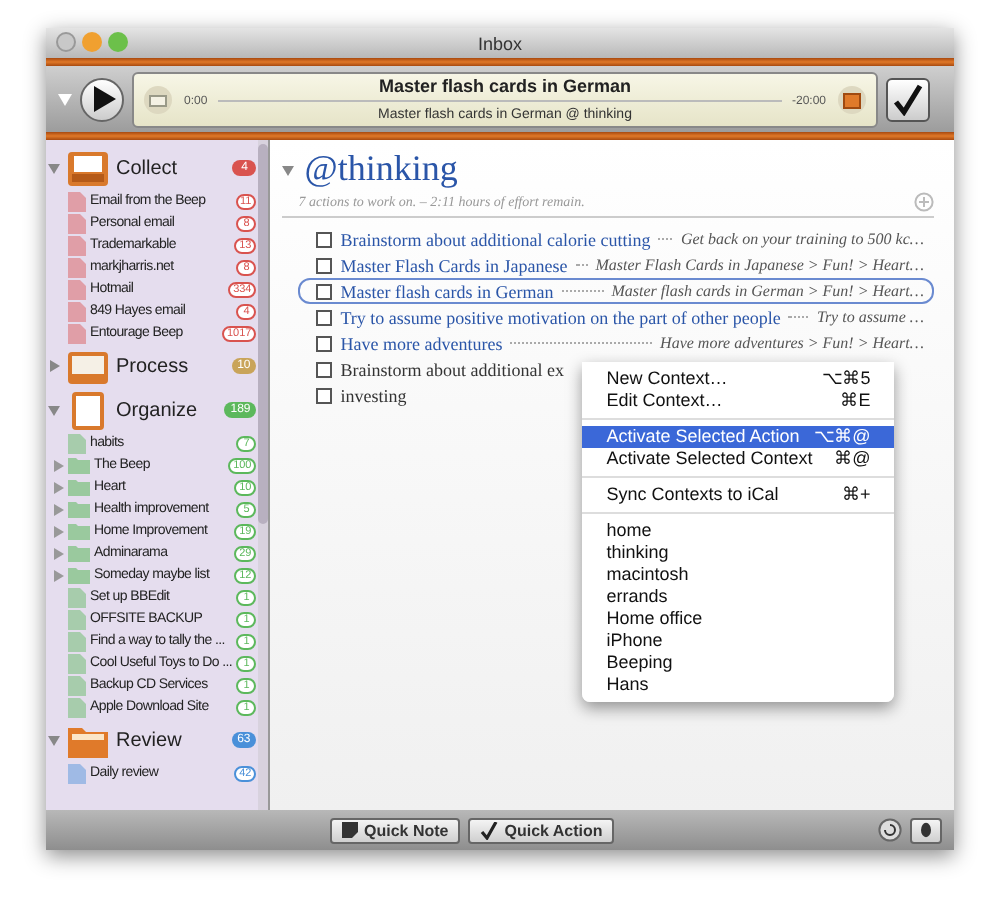  What do you see at coordinates (500, 43) in the screenshot?
I see `window-title: Inbox` at bounding box center [500, 43].